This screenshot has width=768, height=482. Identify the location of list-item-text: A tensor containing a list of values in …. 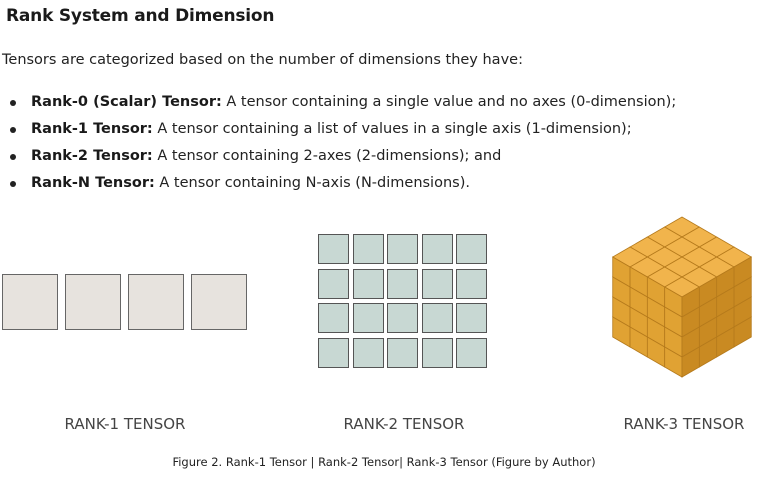
(392, 129).